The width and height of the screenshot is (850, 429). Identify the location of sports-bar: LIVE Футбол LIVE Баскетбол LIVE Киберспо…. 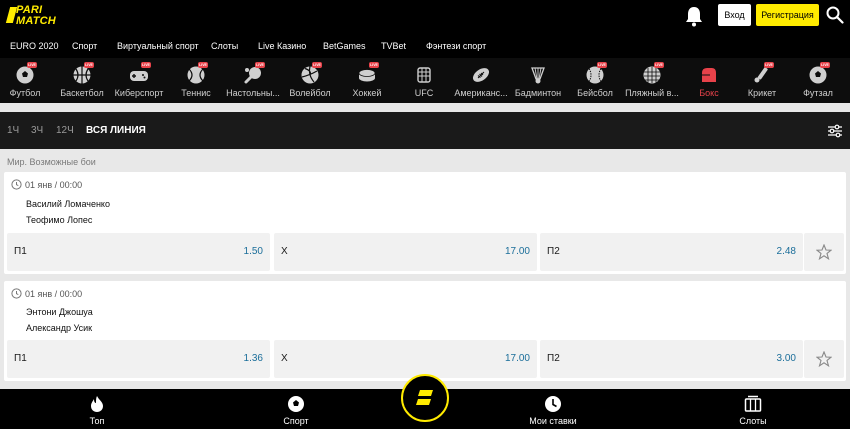
(425, 80).